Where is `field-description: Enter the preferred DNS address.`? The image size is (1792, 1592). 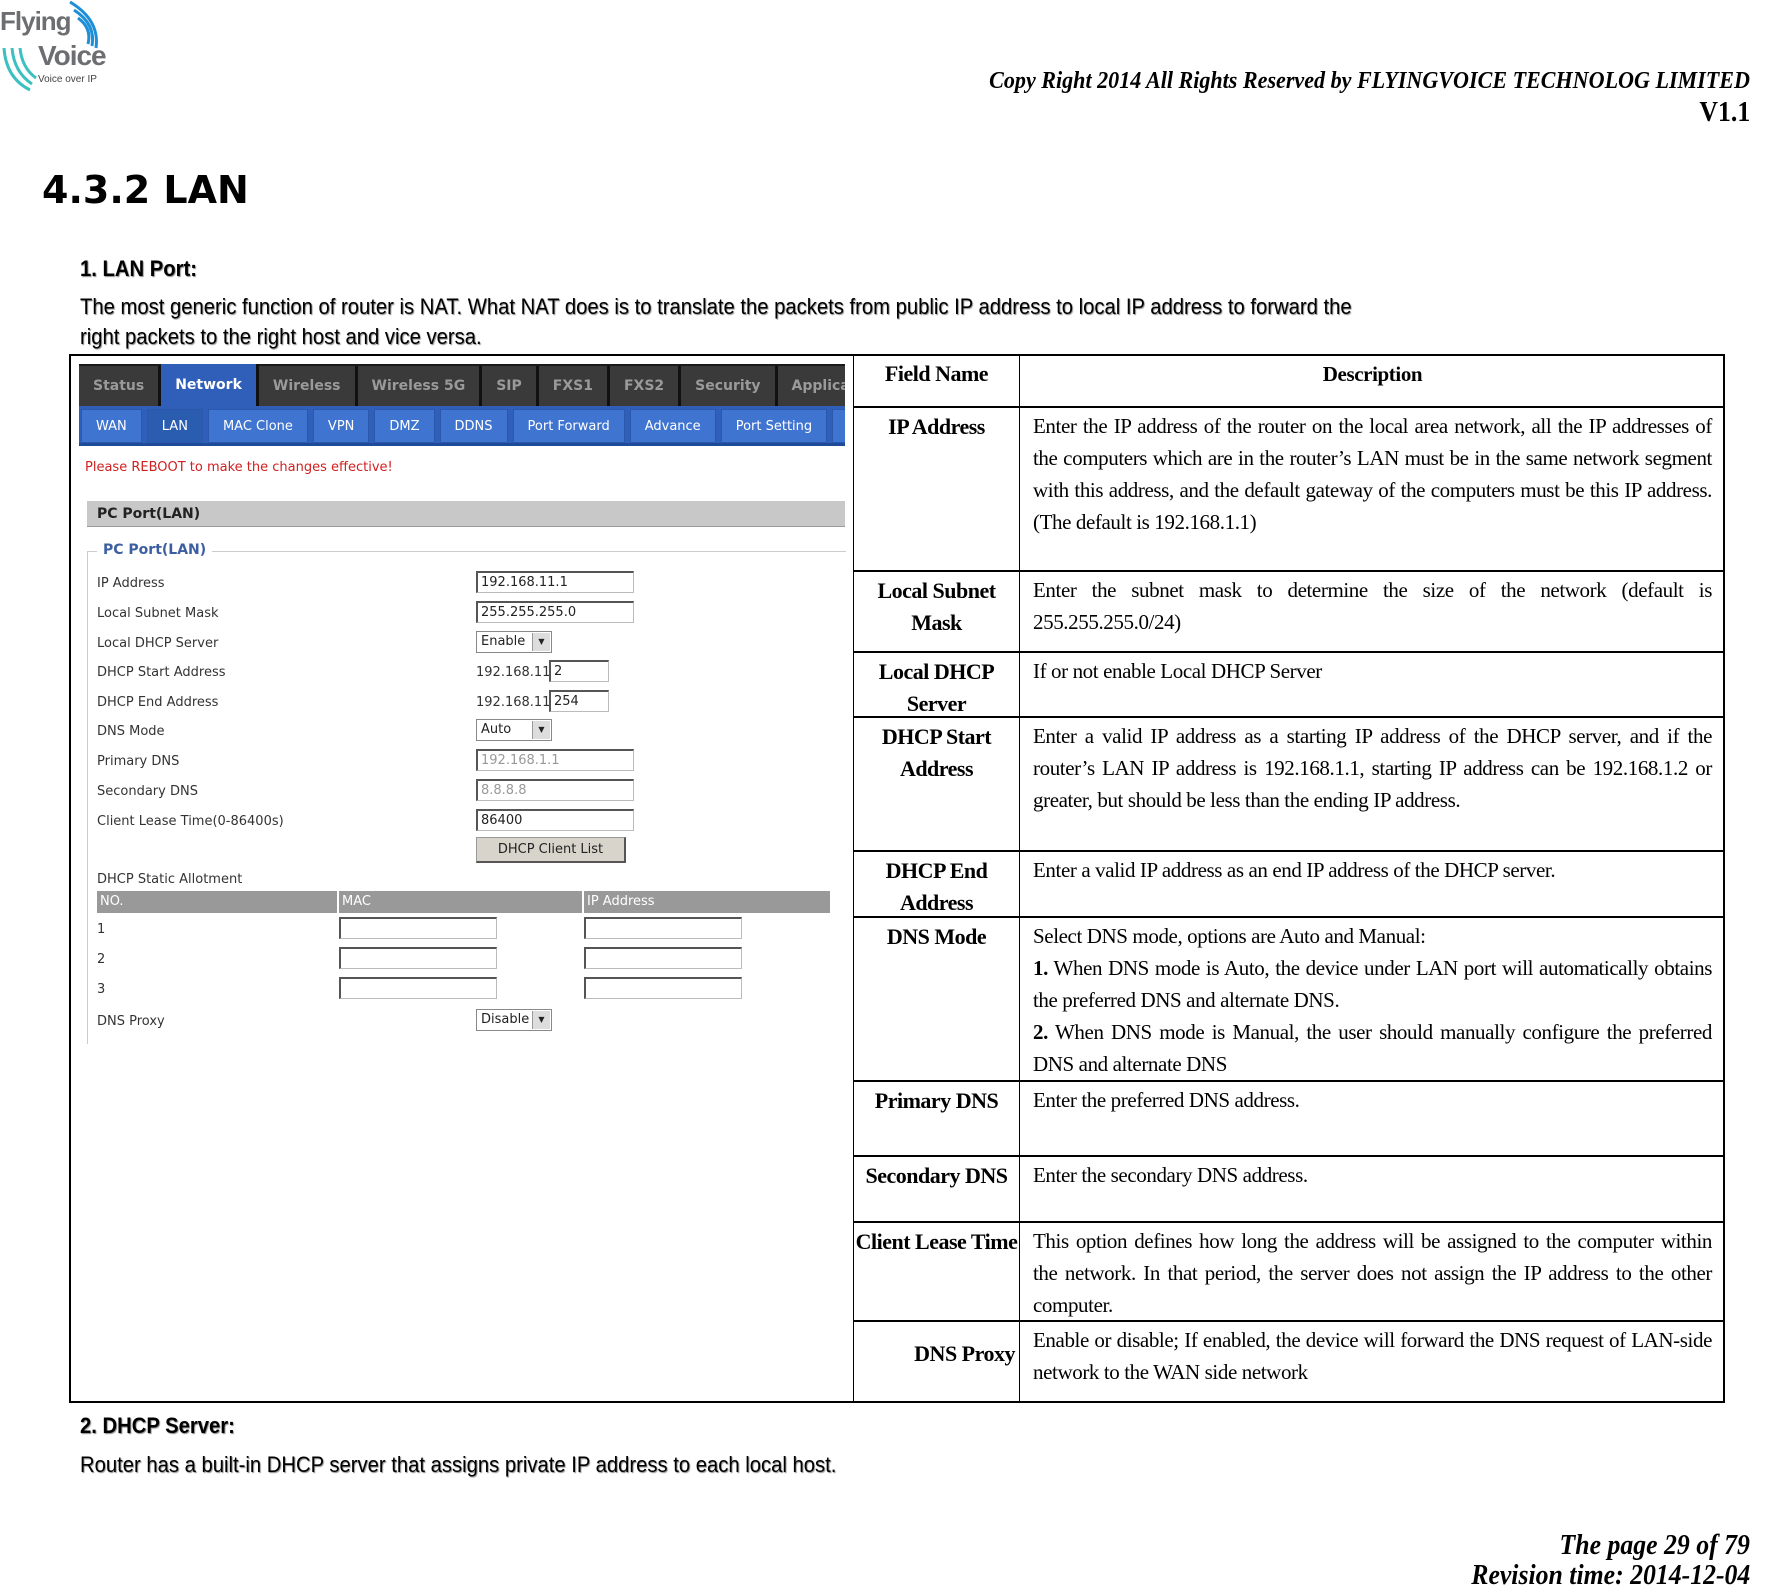 field-description: Enter the preferred DNS address. is located at coordinates (1166, 1100).